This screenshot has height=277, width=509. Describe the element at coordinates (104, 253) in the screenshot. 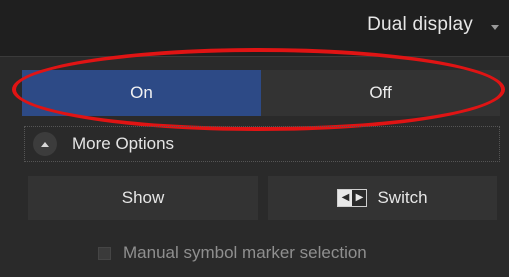

I see `manual-marker-checkbox` at that location.